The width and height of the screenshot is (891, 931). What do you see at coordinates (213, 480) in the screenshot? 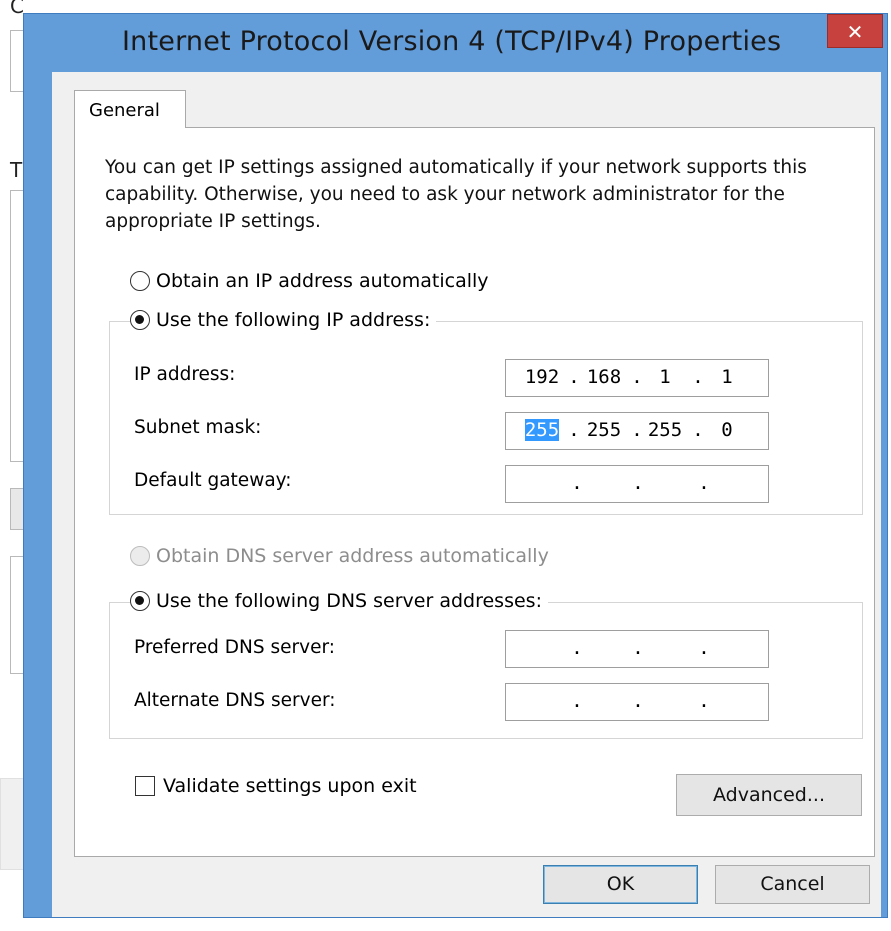
I see `default-gateway-label: Default gateway:` at bounding box center [213, 480].